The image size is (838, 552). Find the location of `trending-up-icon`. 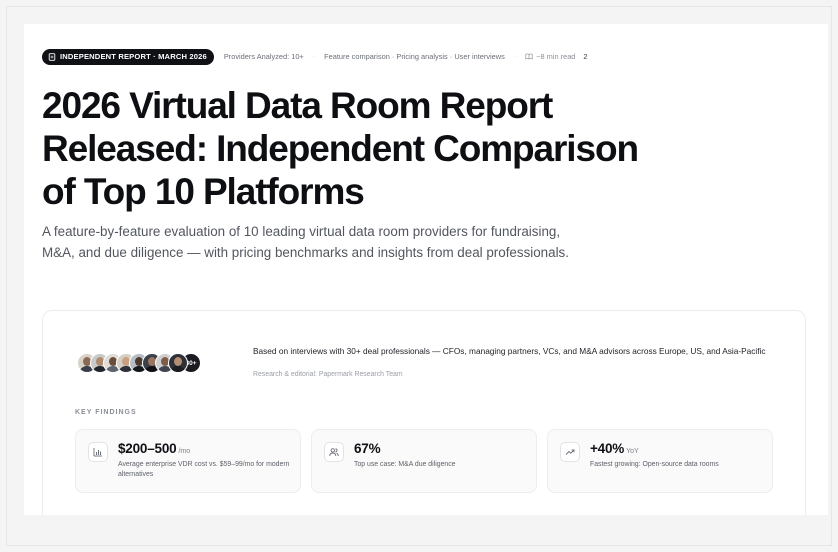

trending-up-icon is located at coordinates (570, 452).